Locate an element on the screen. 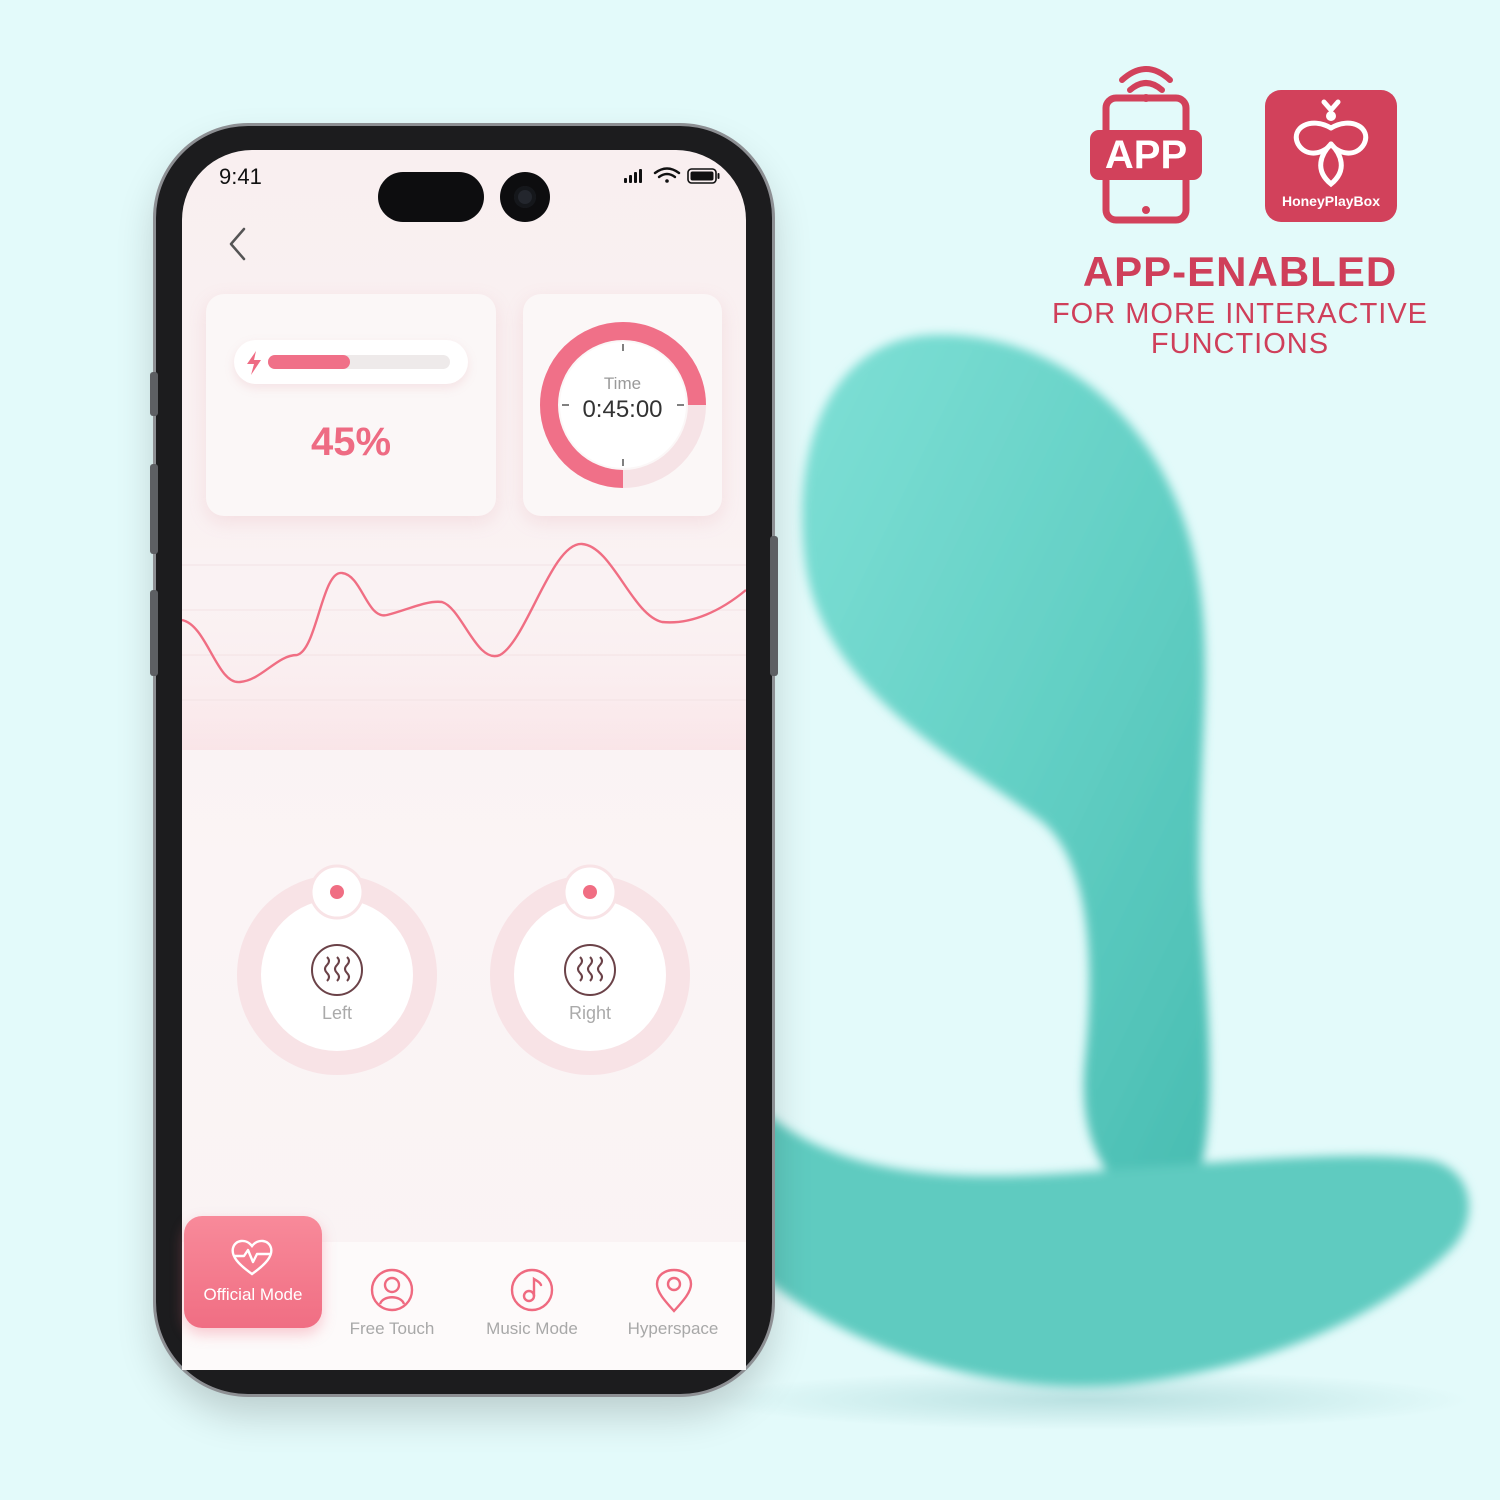 This screenshot has width=1500, height=1500. brand-name: HoneyPlayBox is located at coordinates (1331, 201).